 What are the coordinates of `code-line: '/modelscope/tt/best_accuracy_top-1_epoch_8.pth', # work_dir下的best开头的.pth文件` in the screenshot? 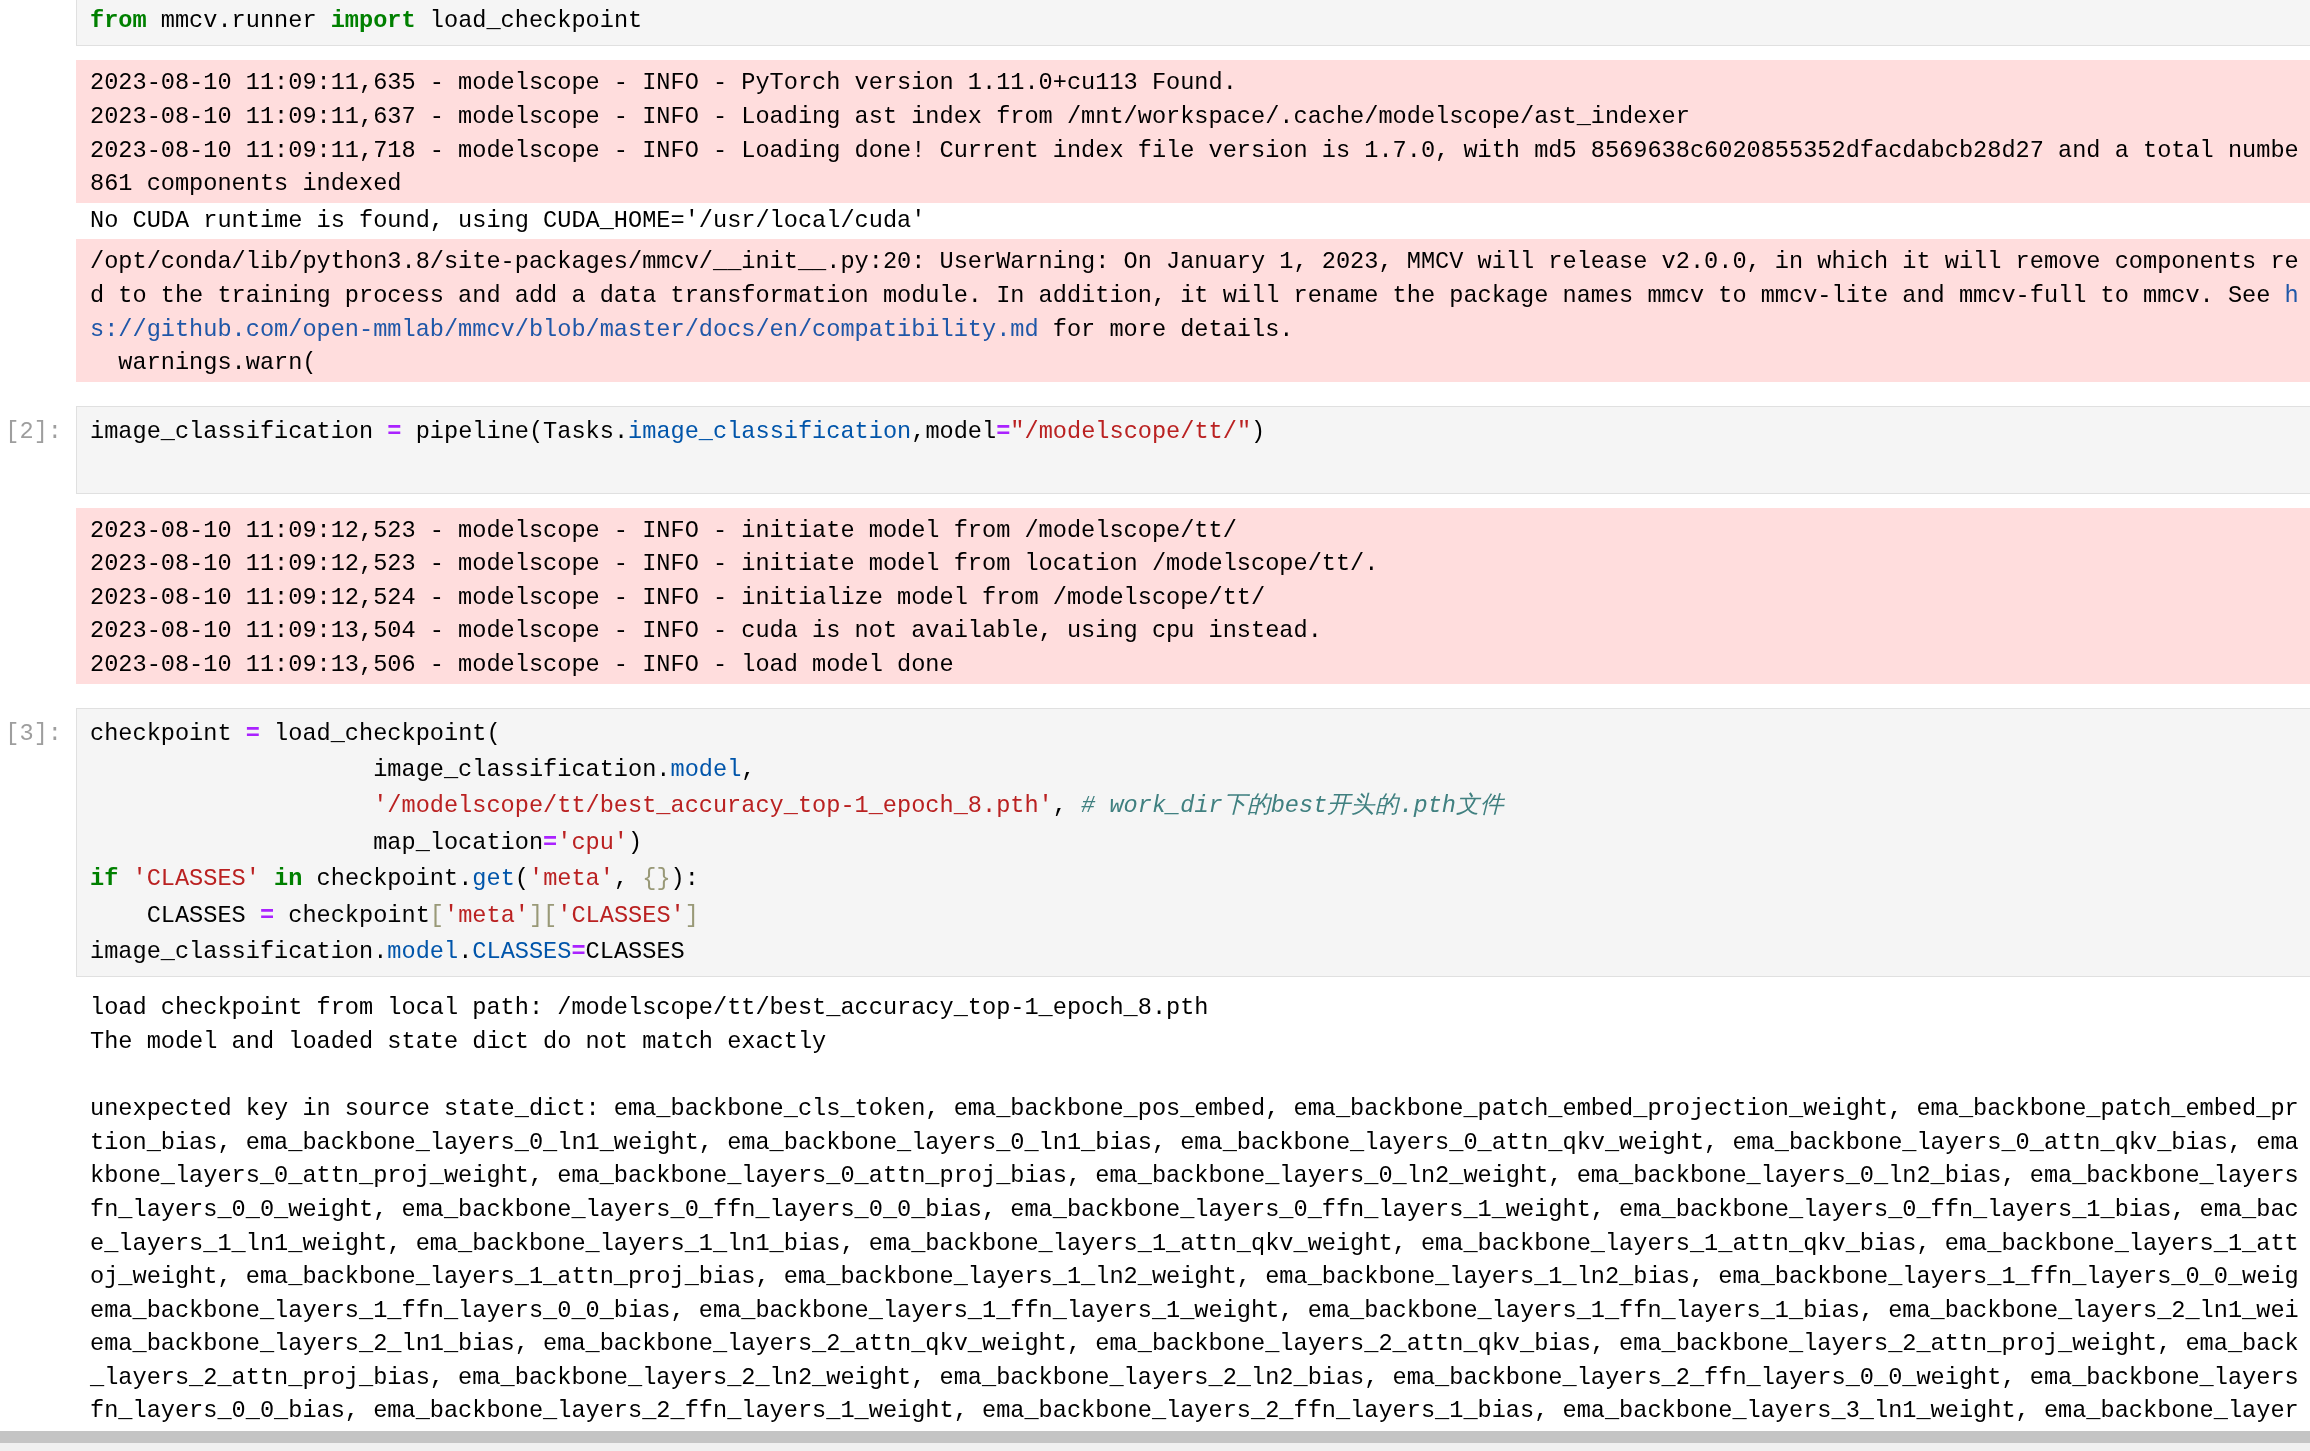 It's located at (938, 806).